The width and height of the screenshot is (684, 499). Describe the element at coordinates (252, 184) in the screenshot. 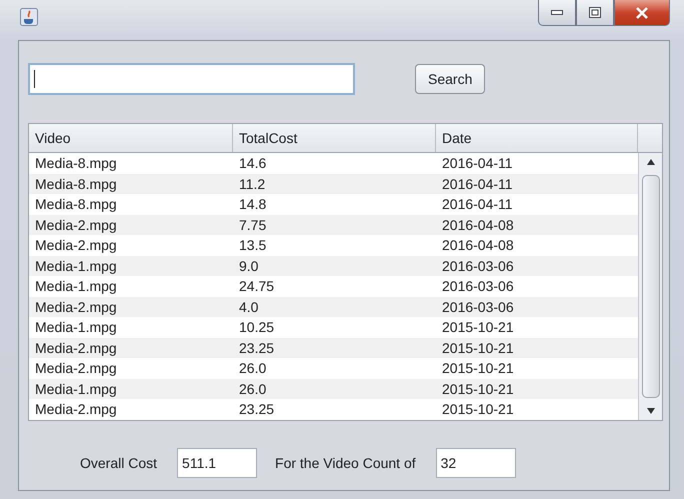

I see `table-cell-text: 11.2` at that location.